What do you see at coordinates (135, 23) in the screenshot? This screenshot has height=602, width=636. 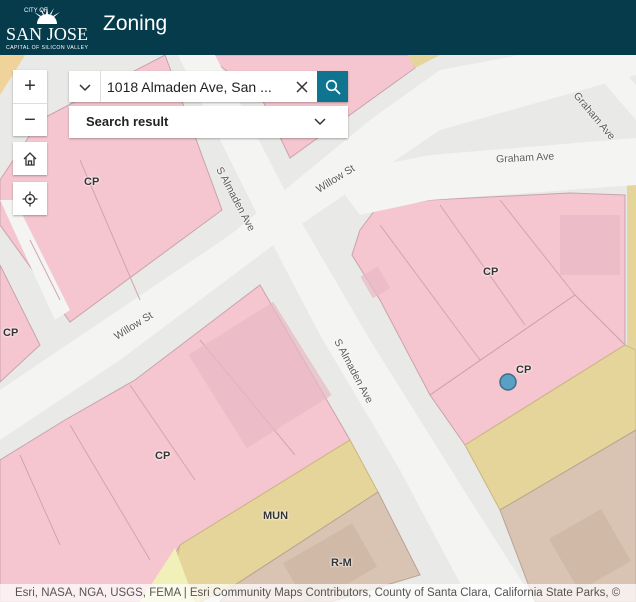 I see `app-title: Zoning` at bounding box center [135, 23].